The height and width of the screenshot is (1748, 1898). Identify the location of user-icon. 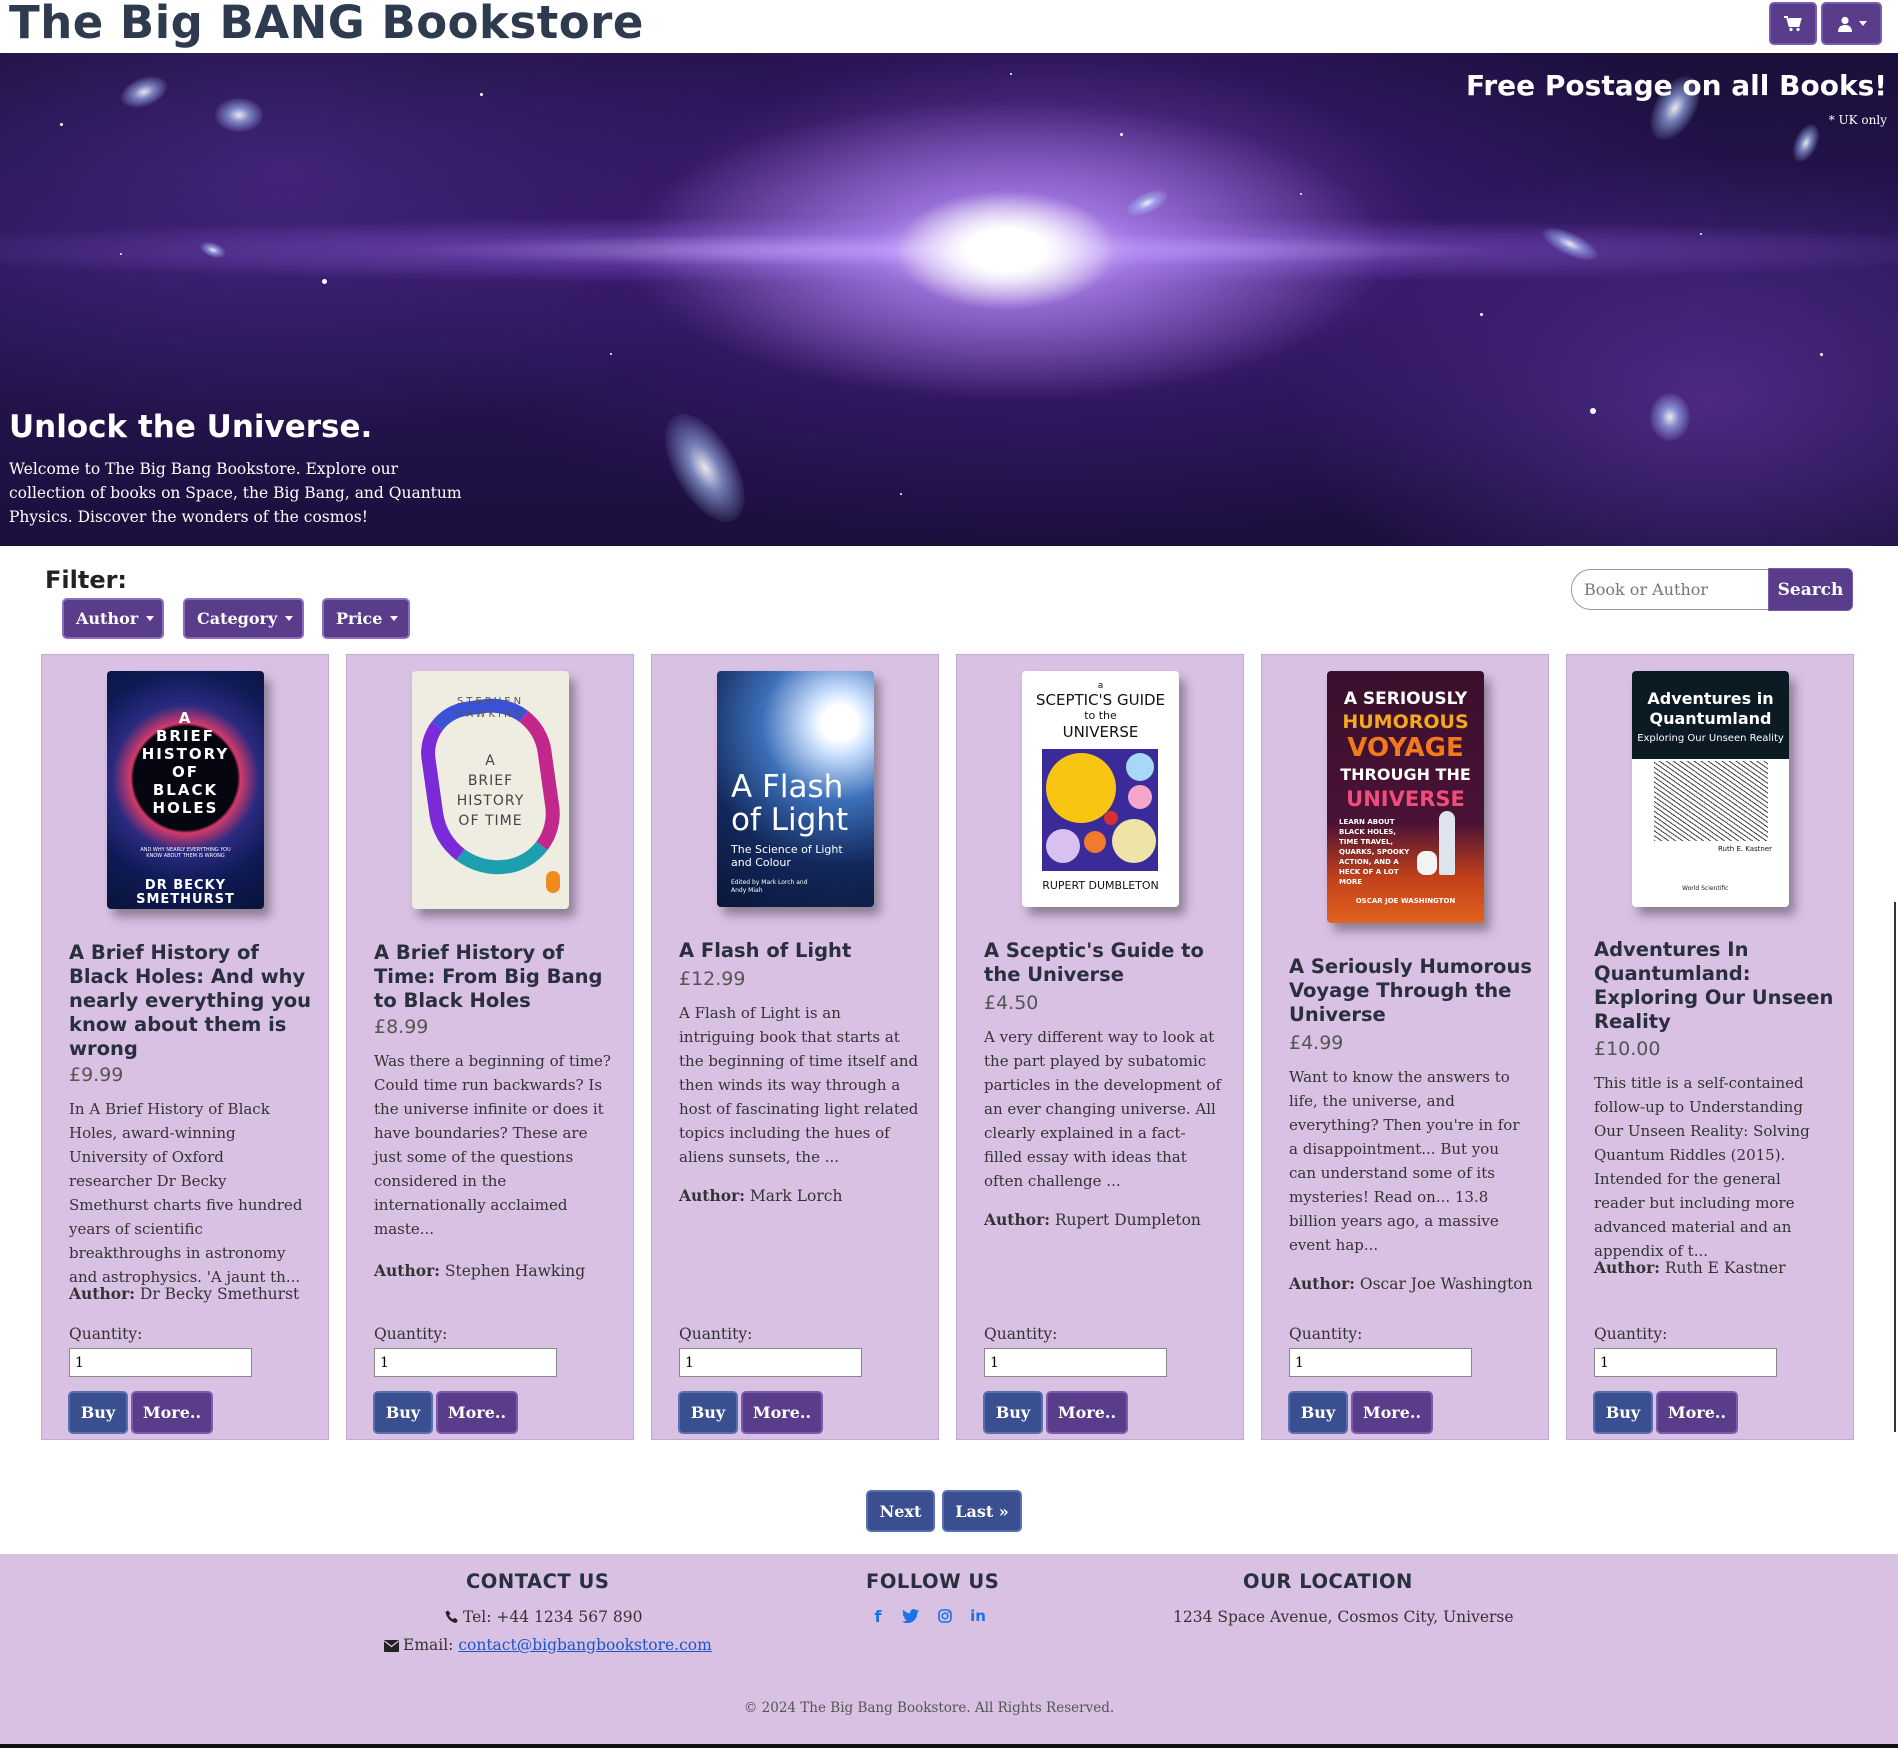
(1844, 24).